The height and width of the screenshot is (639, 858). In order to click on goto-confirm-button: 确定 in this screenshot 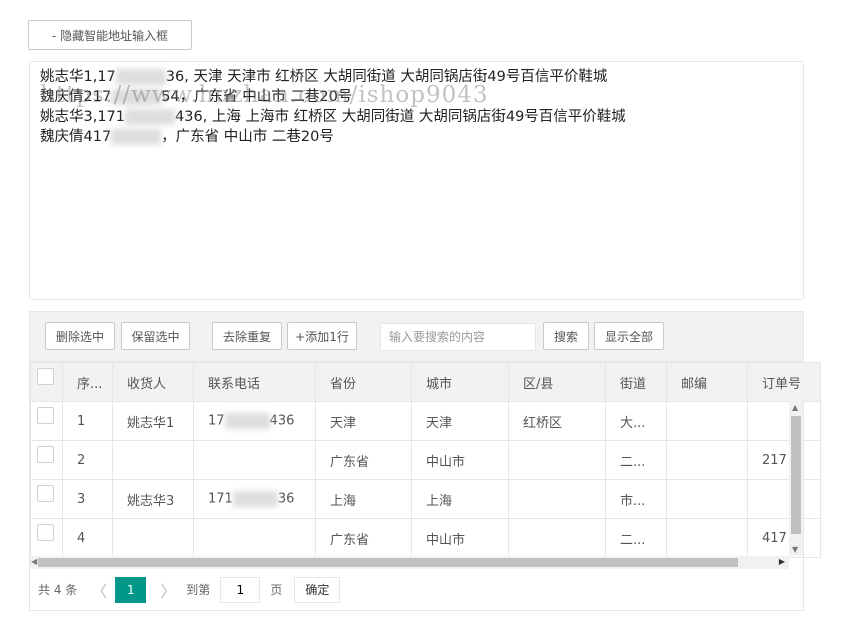, I will do `click(317, 589)`.